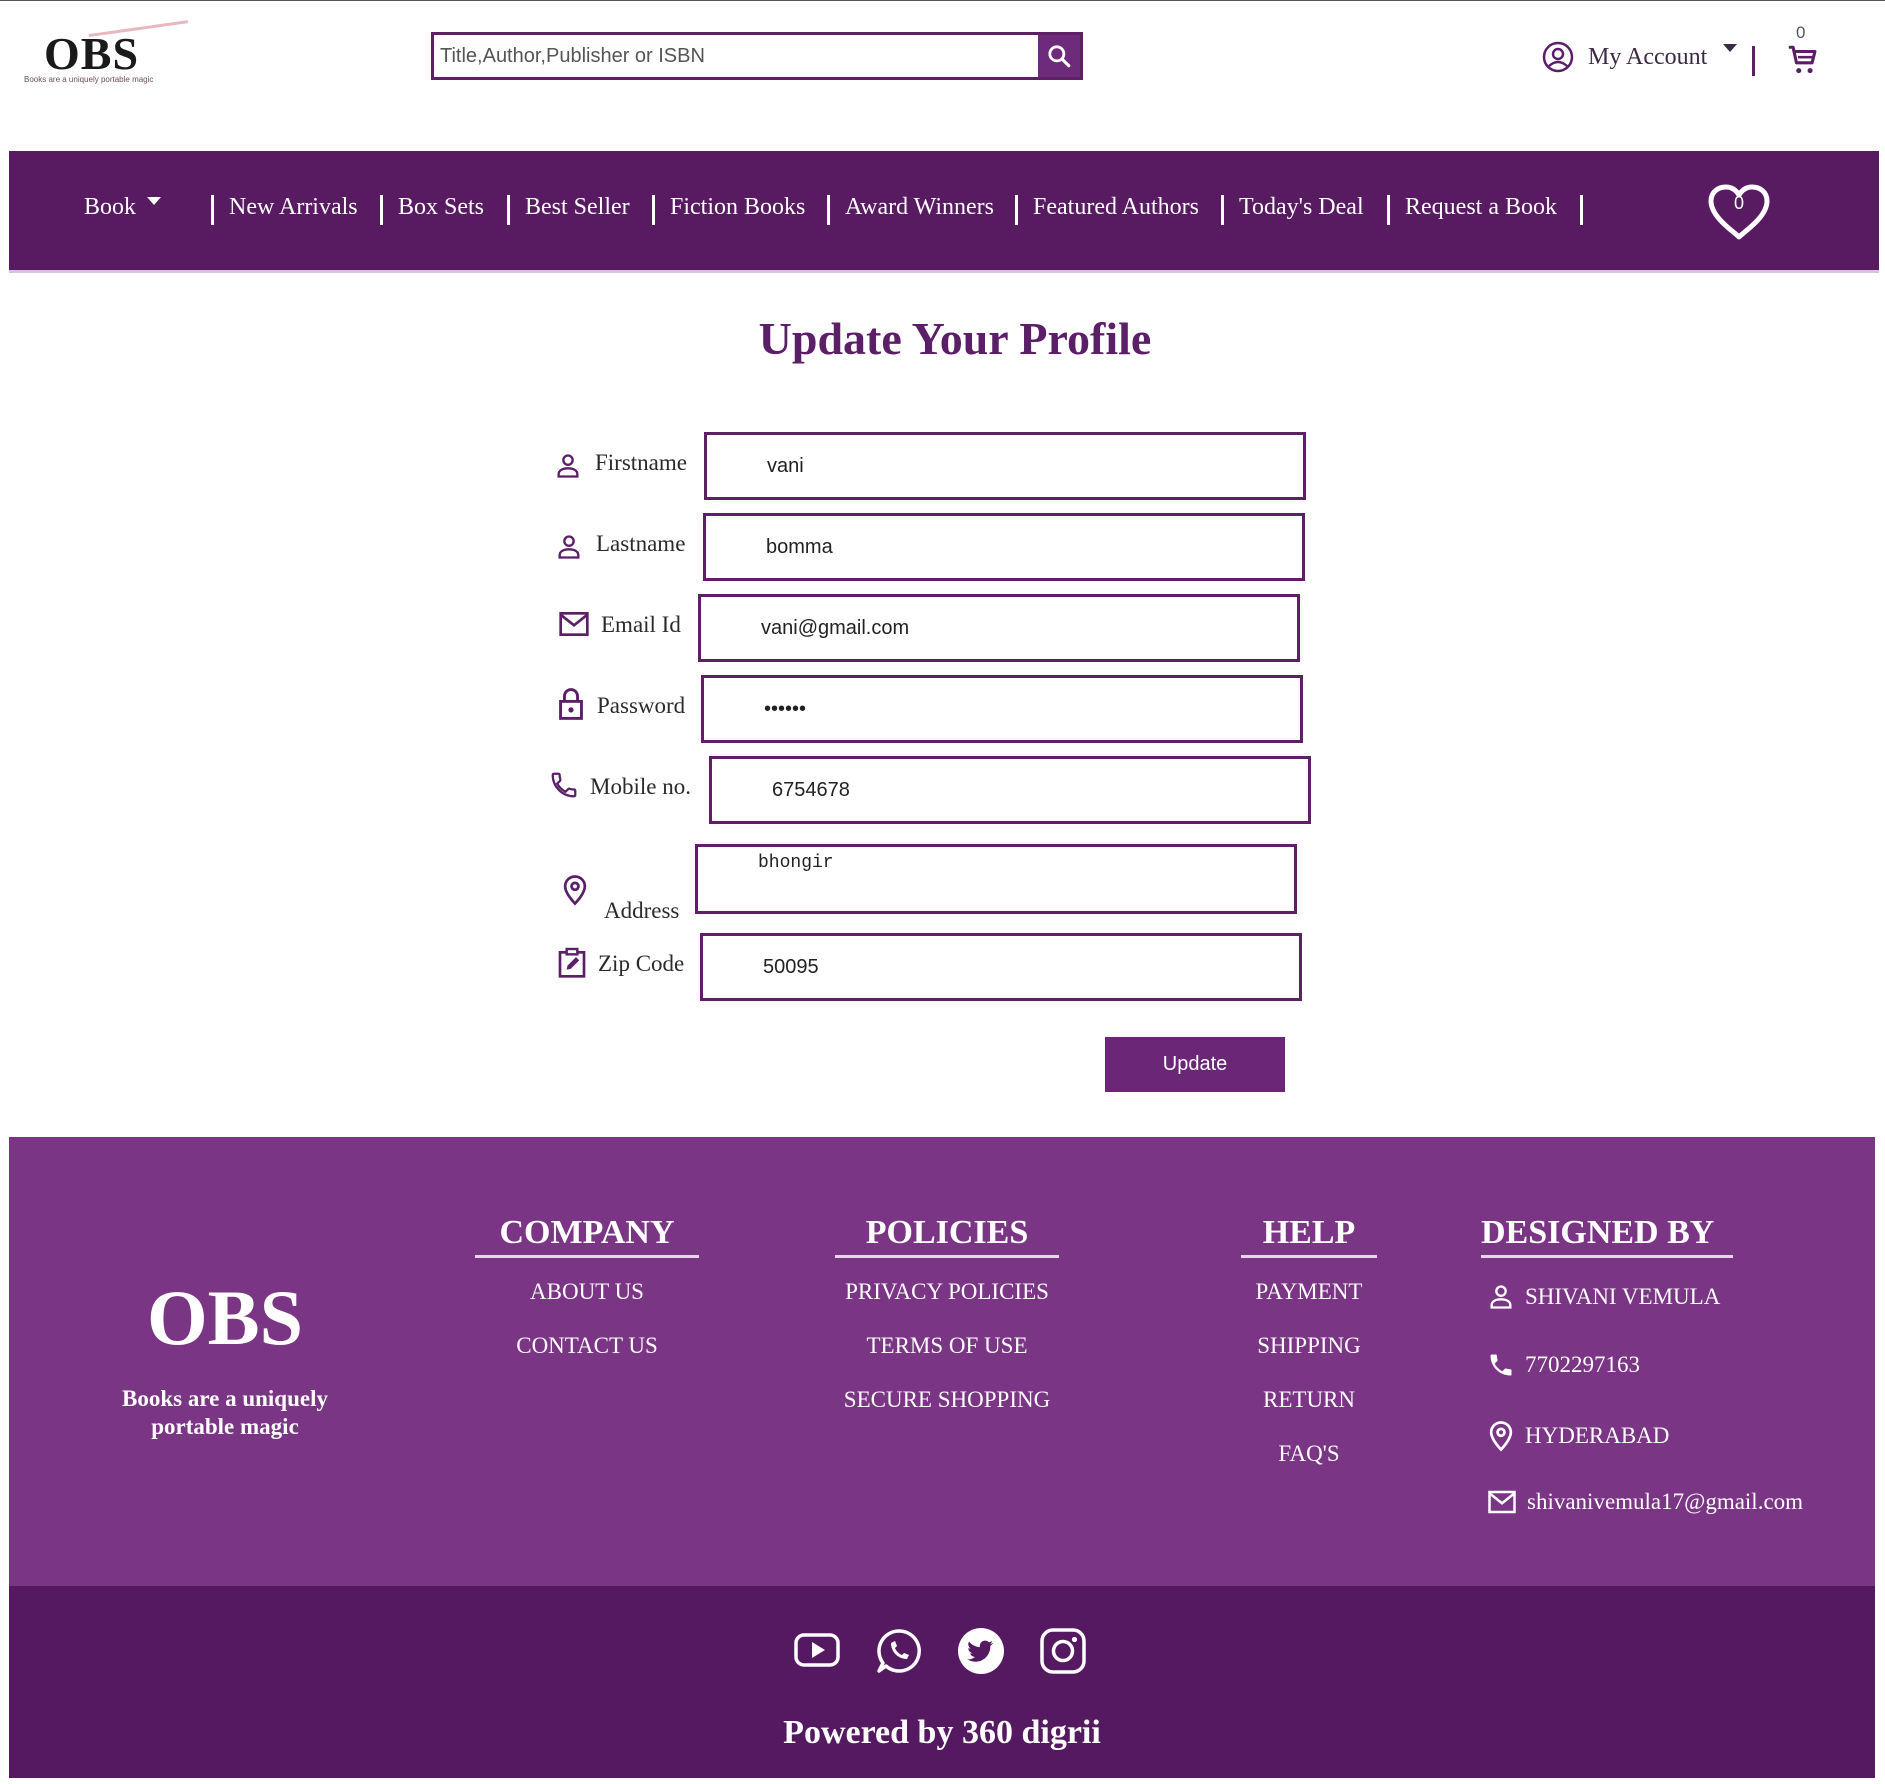 This screenshot has width=1885, height=1784. What do you see at coordinates (1309, 1346) in the screenshot?
I see `footer-link-shipping: SHIPPING` at bounding box center [1309, 1346].